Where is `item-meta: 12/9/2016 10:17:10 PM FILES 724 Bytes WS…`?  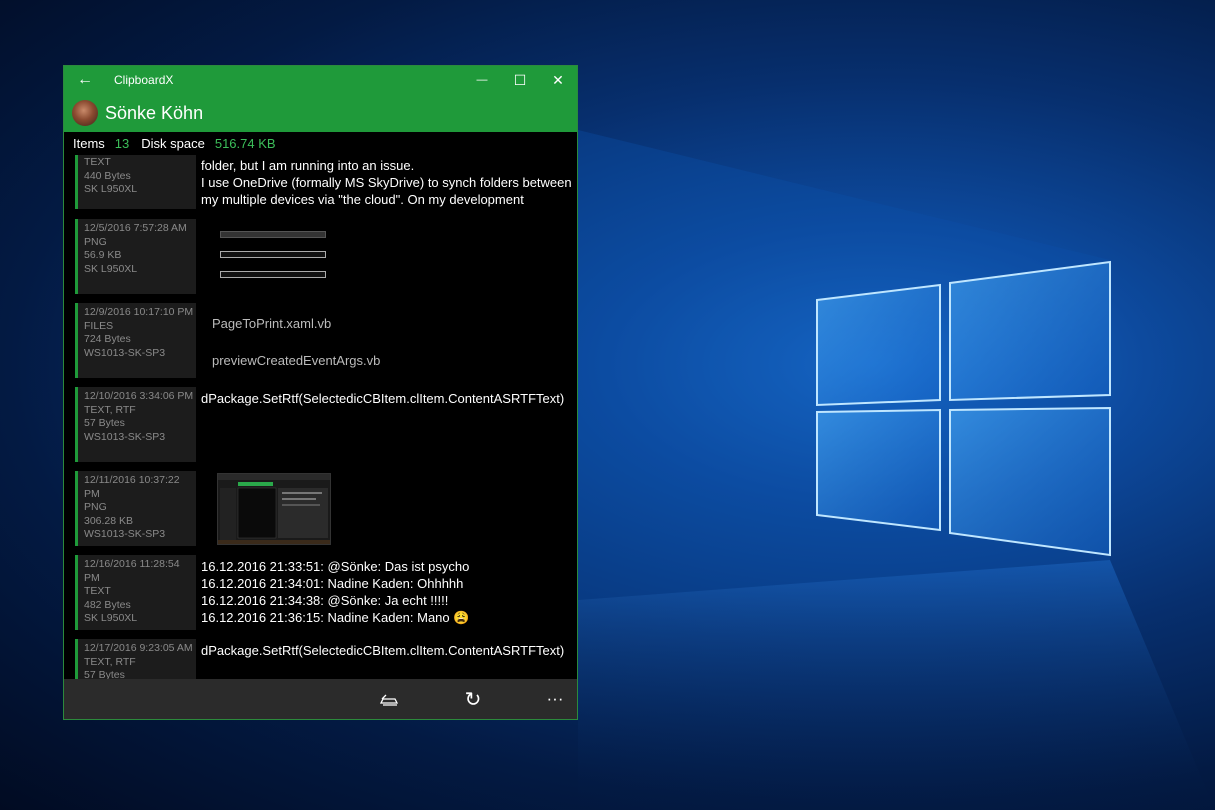 item-meta: 12/9/2016 10:17:10 PM FILES 724 Bytes WS… is located at coordinates (135, 340).